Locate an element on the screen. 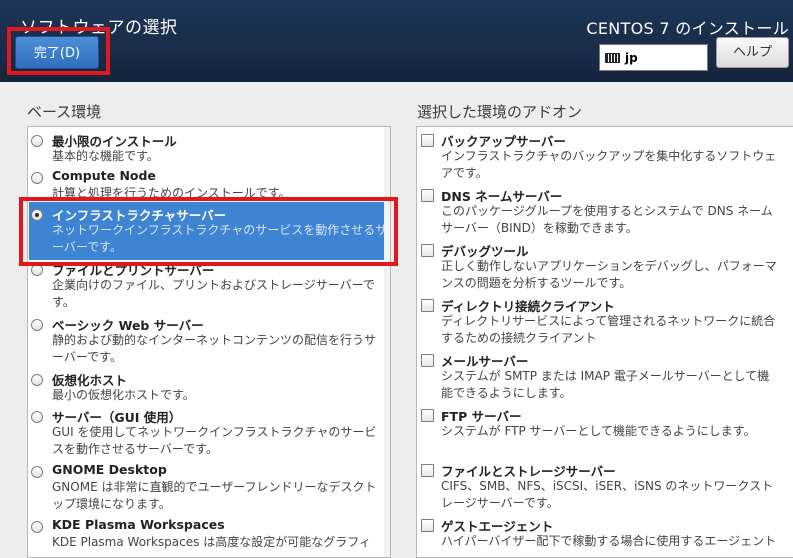  page-title: ソフトウェアの選択 is located at coordinates (99, 28).